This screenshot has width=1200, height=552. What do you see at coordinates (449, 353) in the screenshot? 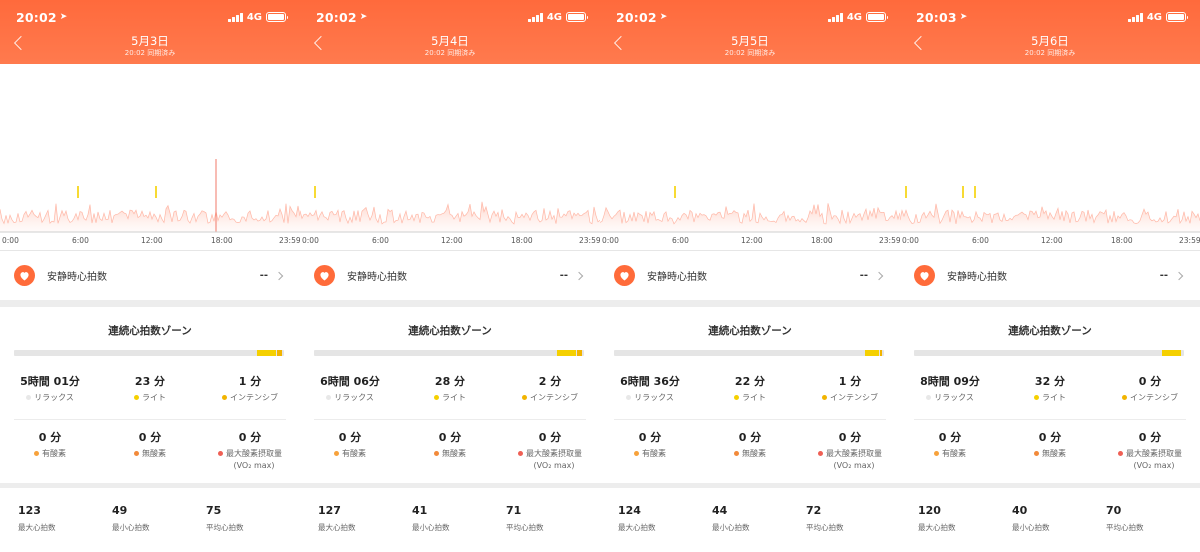
I see `zone-distribution-bar` at bounding box center [449, 353].